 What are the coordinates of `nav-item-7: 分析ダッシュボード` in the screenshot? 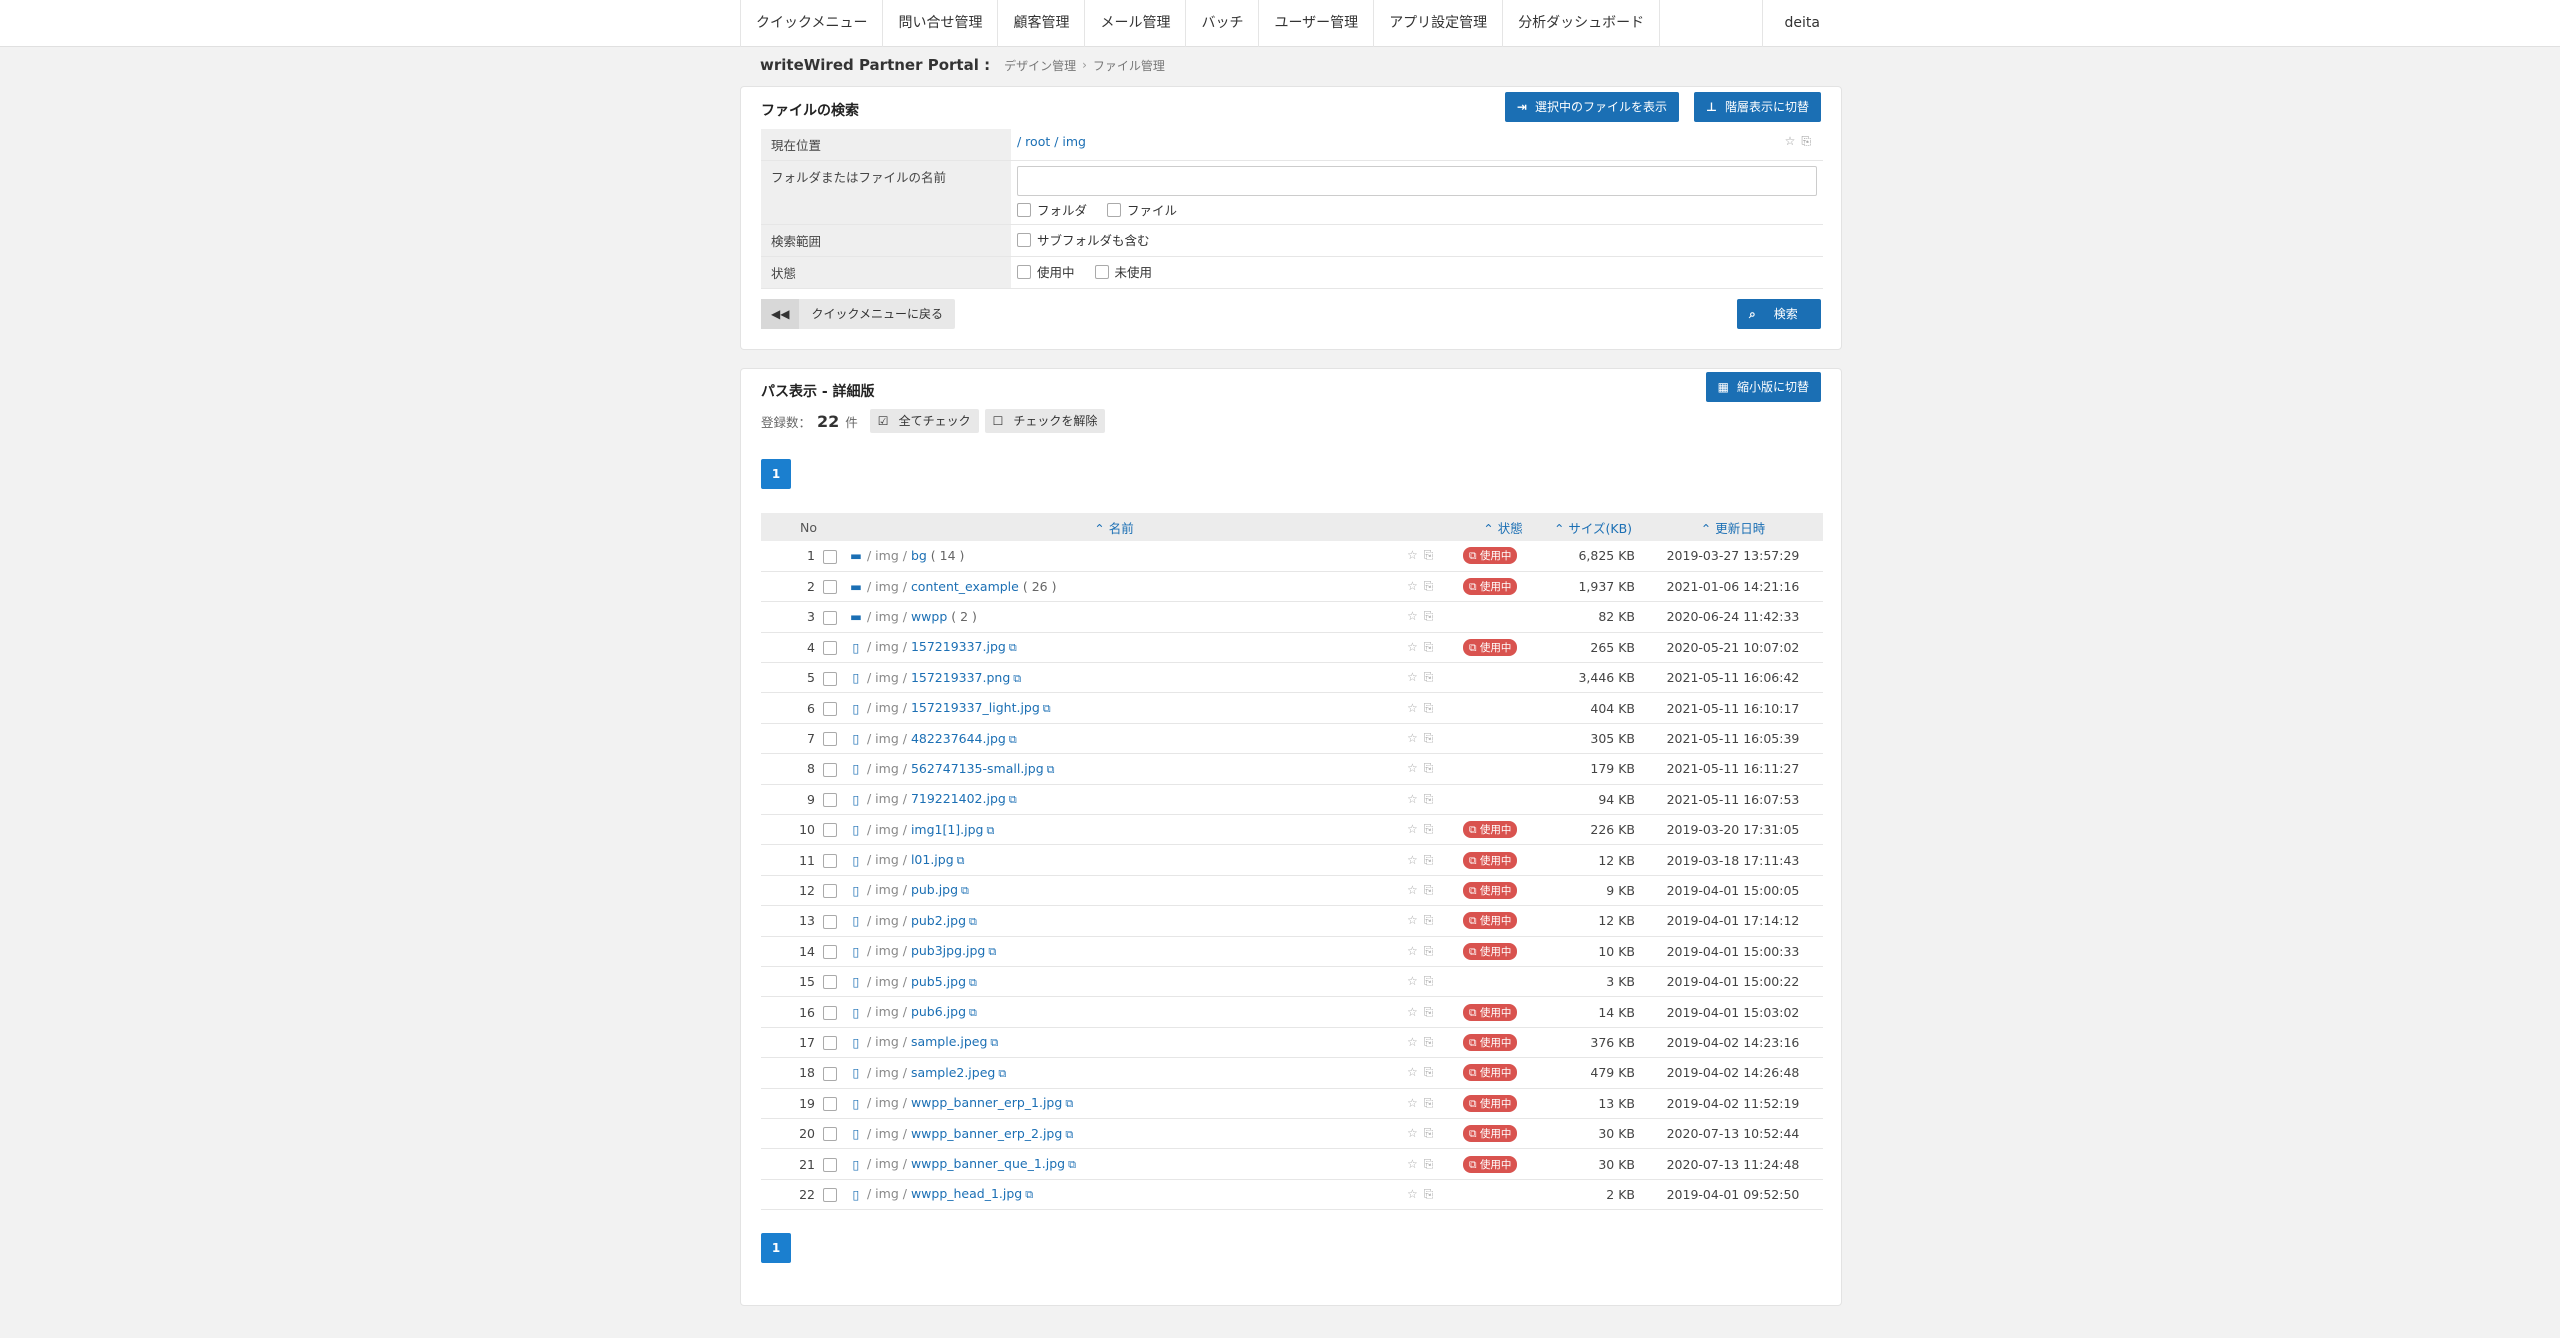 It's located at (1582, 23).